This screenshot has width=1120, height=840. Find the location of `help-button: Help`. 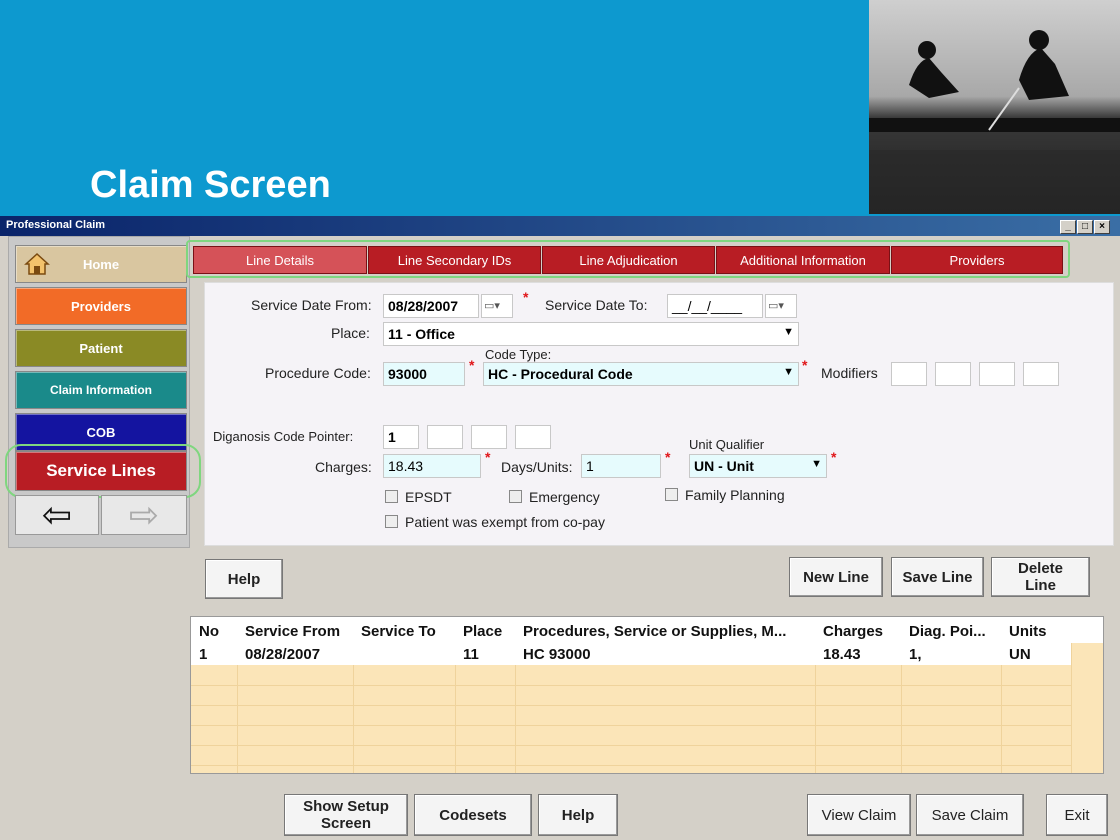

help-button: Help is located at coordinates (244, 579).